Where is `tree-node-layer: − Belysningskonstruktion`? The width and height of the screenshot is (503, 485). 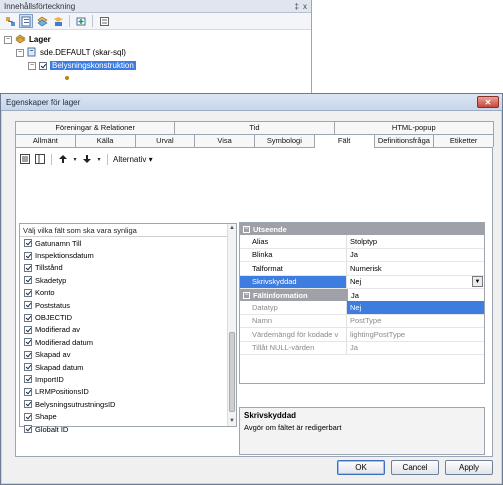
tree-node-layer: − Belysningskonstruktion is located at coordinates (157, 65).